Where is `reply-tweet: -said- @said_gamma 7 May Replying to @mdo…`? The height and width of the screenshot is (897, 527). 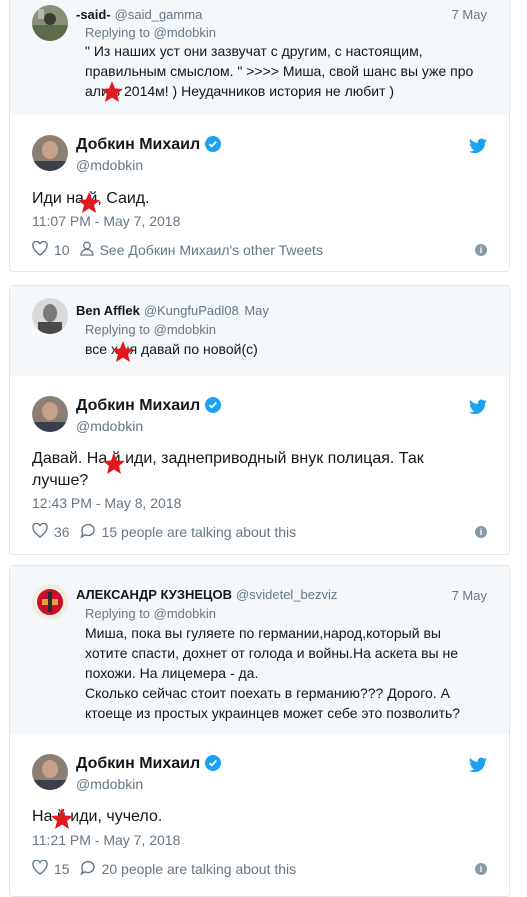 reply-tweet: -said- @said_gamma 7 May Replying to @mdo… is located at coordinates (259, 57).